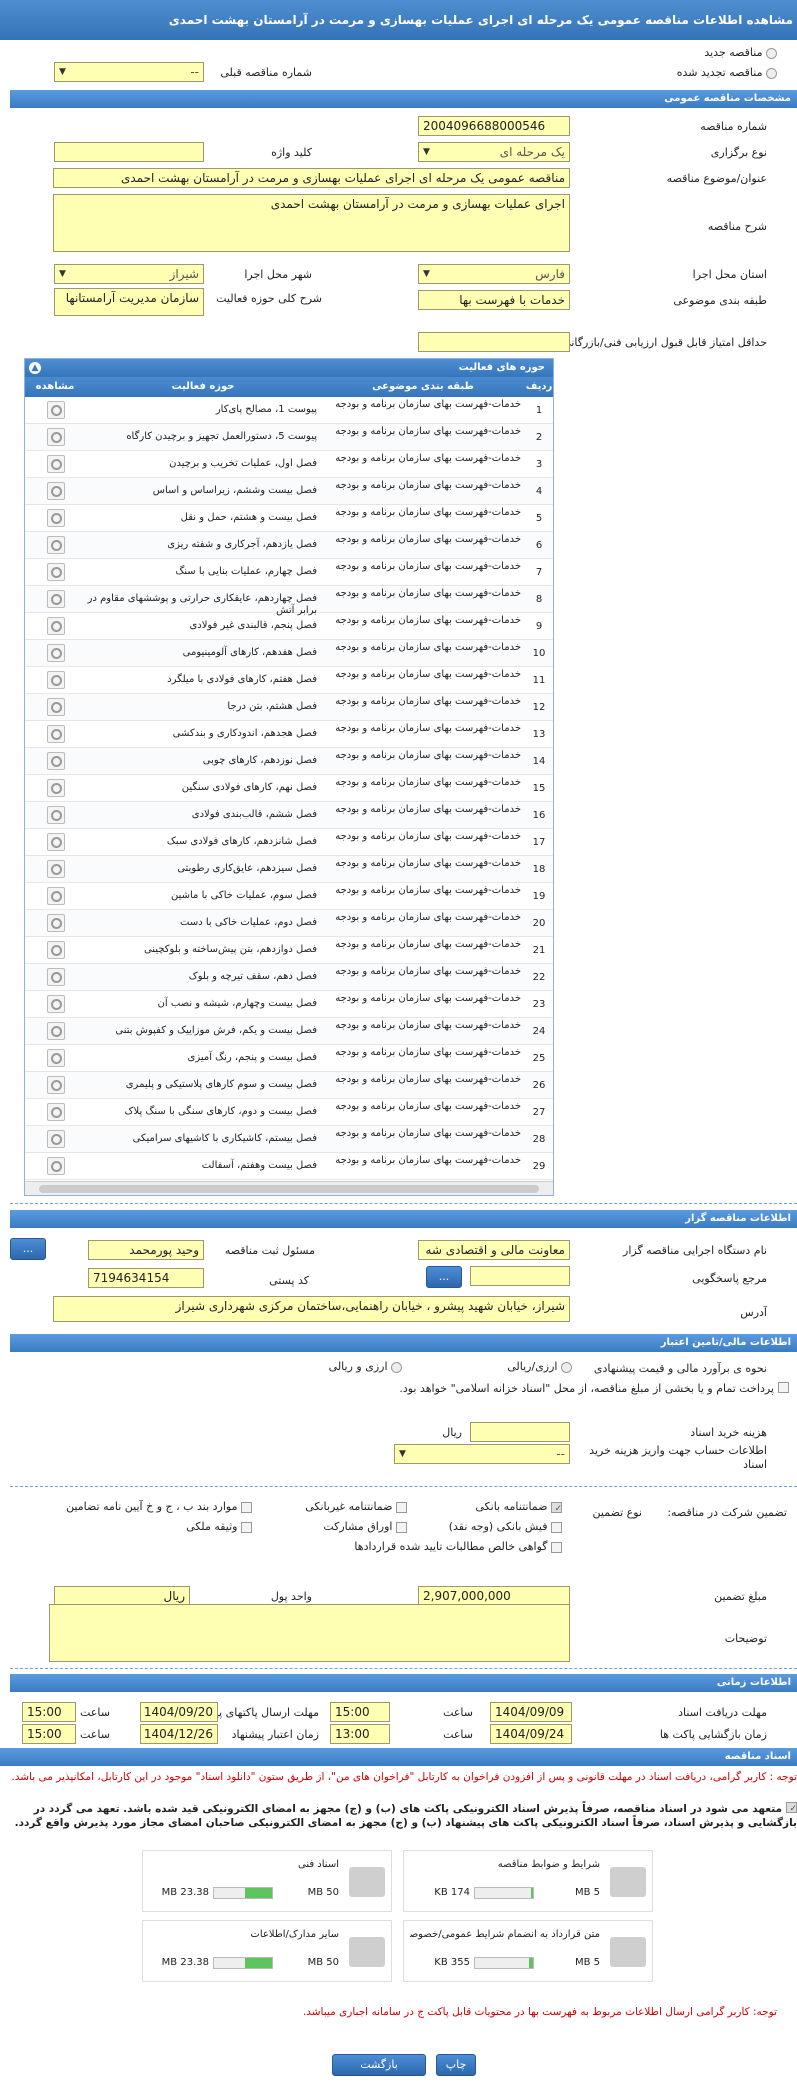 The image size is (797, 2082). I want to click on new-tender-radio, so click(771, 53).